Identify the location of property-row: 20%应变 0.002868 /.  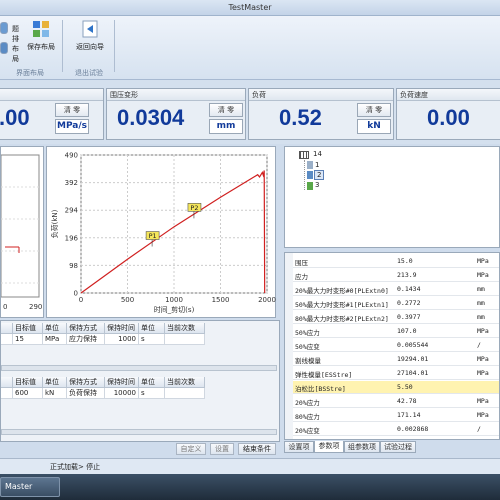
(392, 429).